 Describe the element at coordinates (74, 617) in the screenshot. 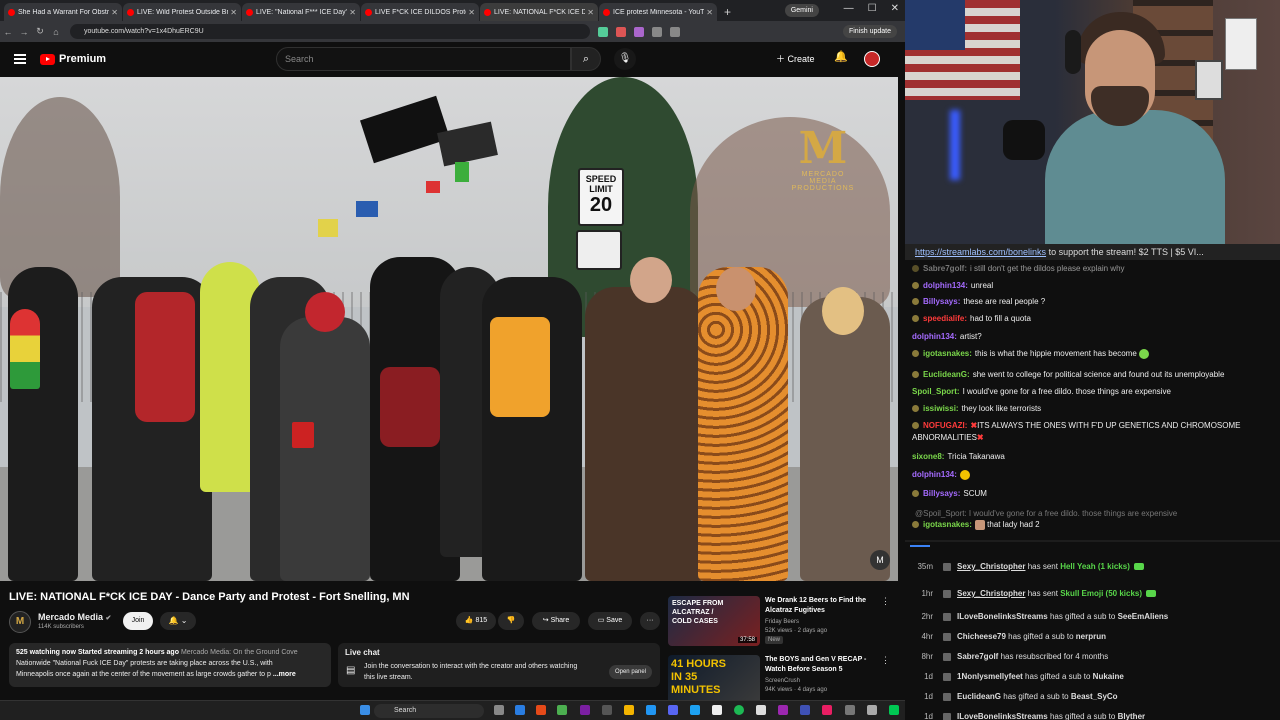

I see `channel-name: Mercado Media ✔` at that location.